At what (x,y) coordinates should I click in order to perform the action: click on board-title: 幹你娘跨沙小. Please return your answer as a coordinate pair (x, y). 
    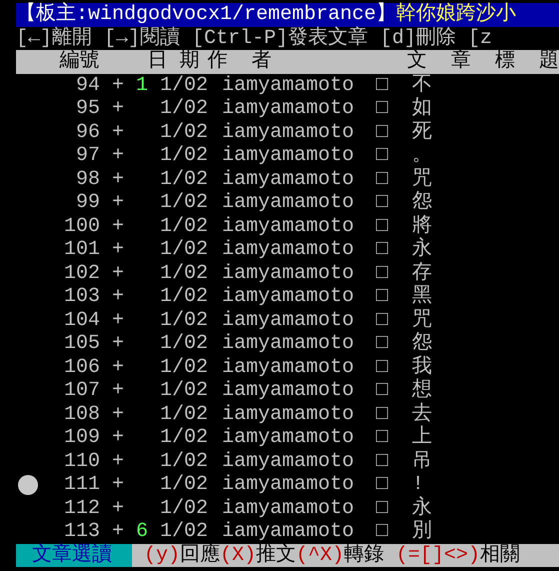
    Looking at the image, I should click on (456, 14).